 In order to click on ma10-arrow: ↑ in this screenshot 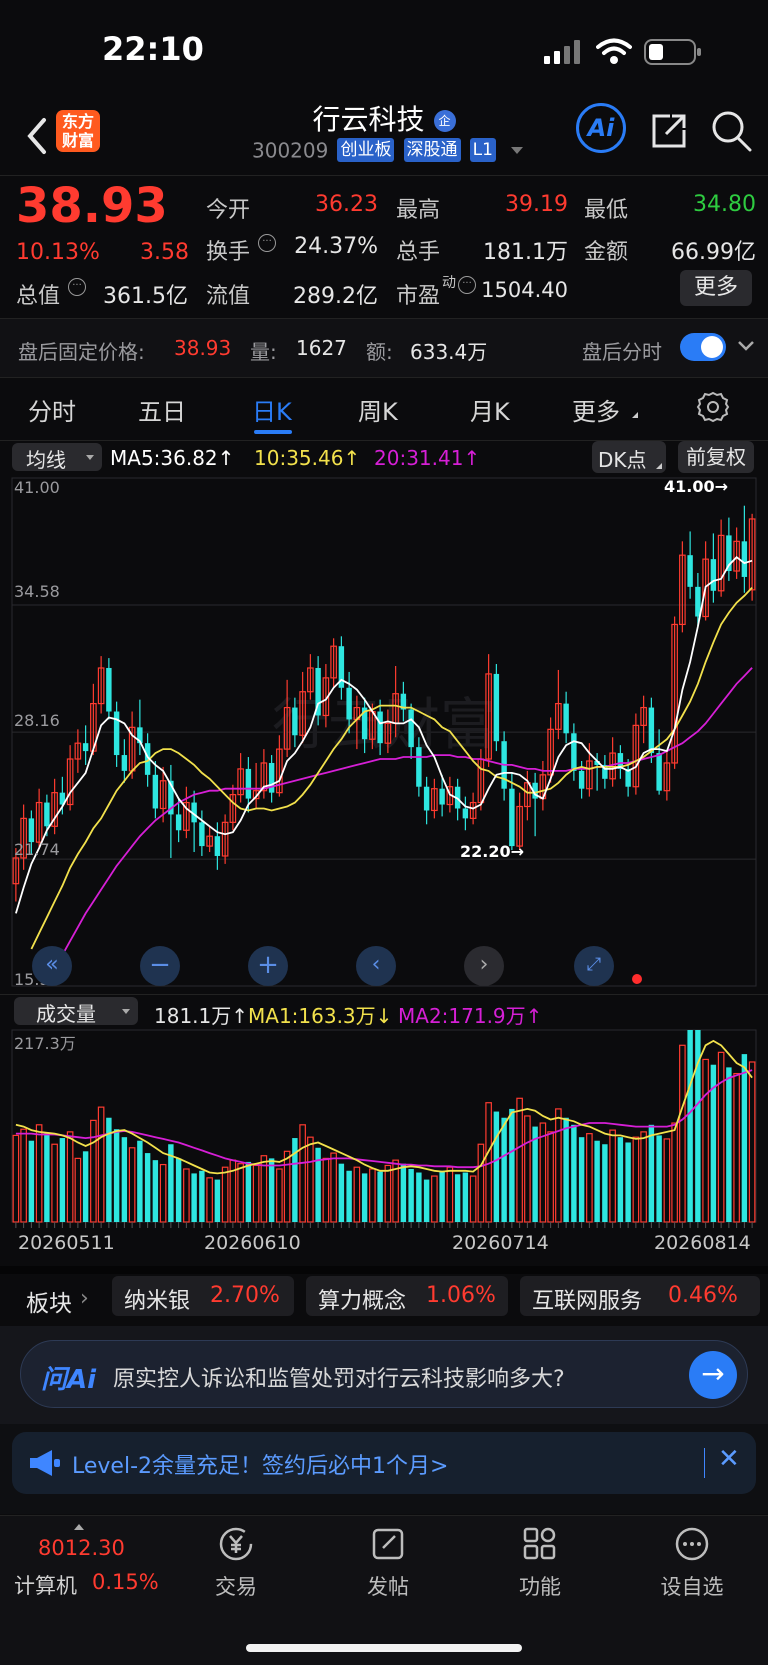, I will do `click(352, 458)`.